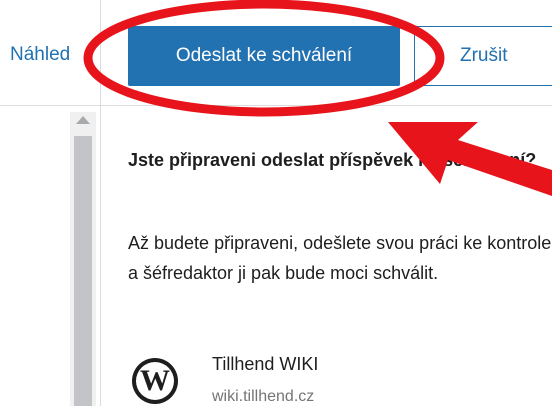 This screenshot has width=552, height=406. I want to click on site-name: Tillhend WIKI, so click(265, 364).